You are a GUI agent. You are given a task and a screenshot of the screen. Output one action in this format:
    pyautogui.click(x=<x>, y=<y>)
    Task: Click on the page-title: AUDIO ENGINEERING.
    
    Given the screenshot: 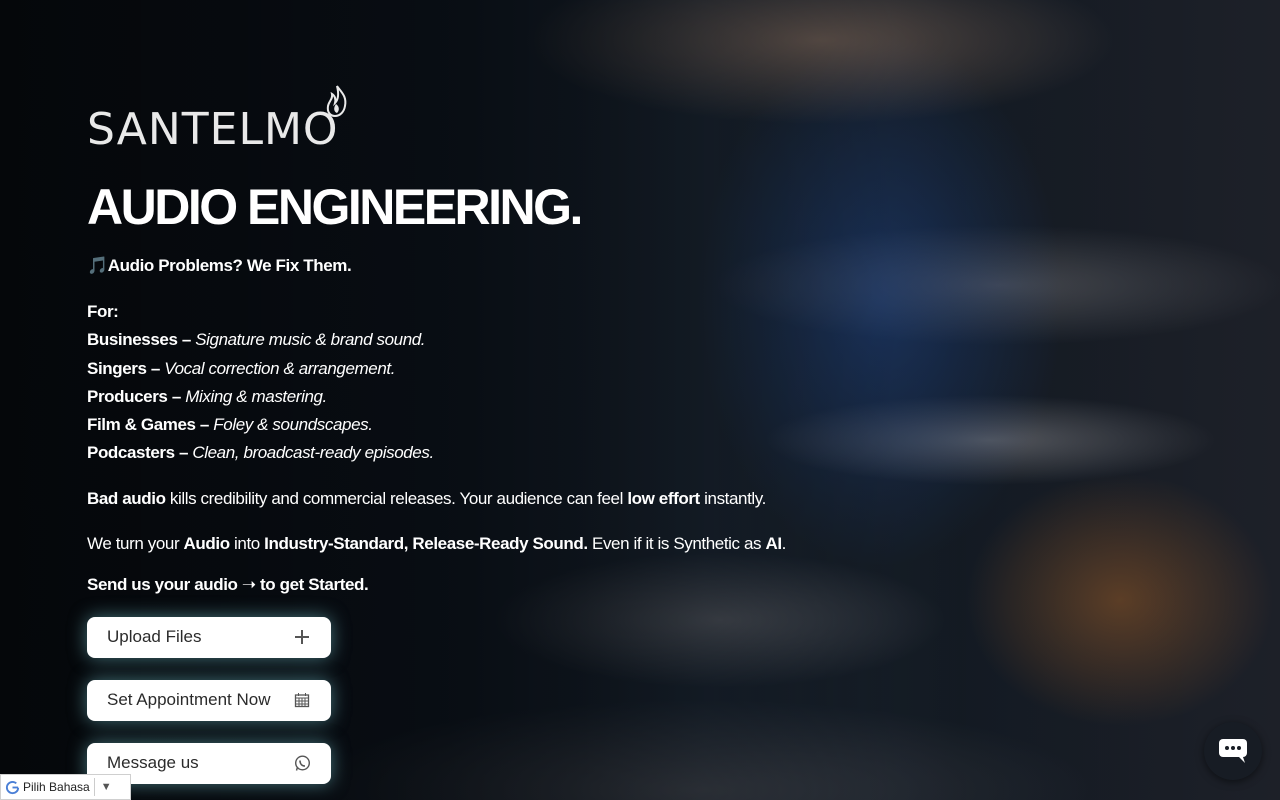 What is the action you would take?
    pyautogui.click(x=335, y=207)
    